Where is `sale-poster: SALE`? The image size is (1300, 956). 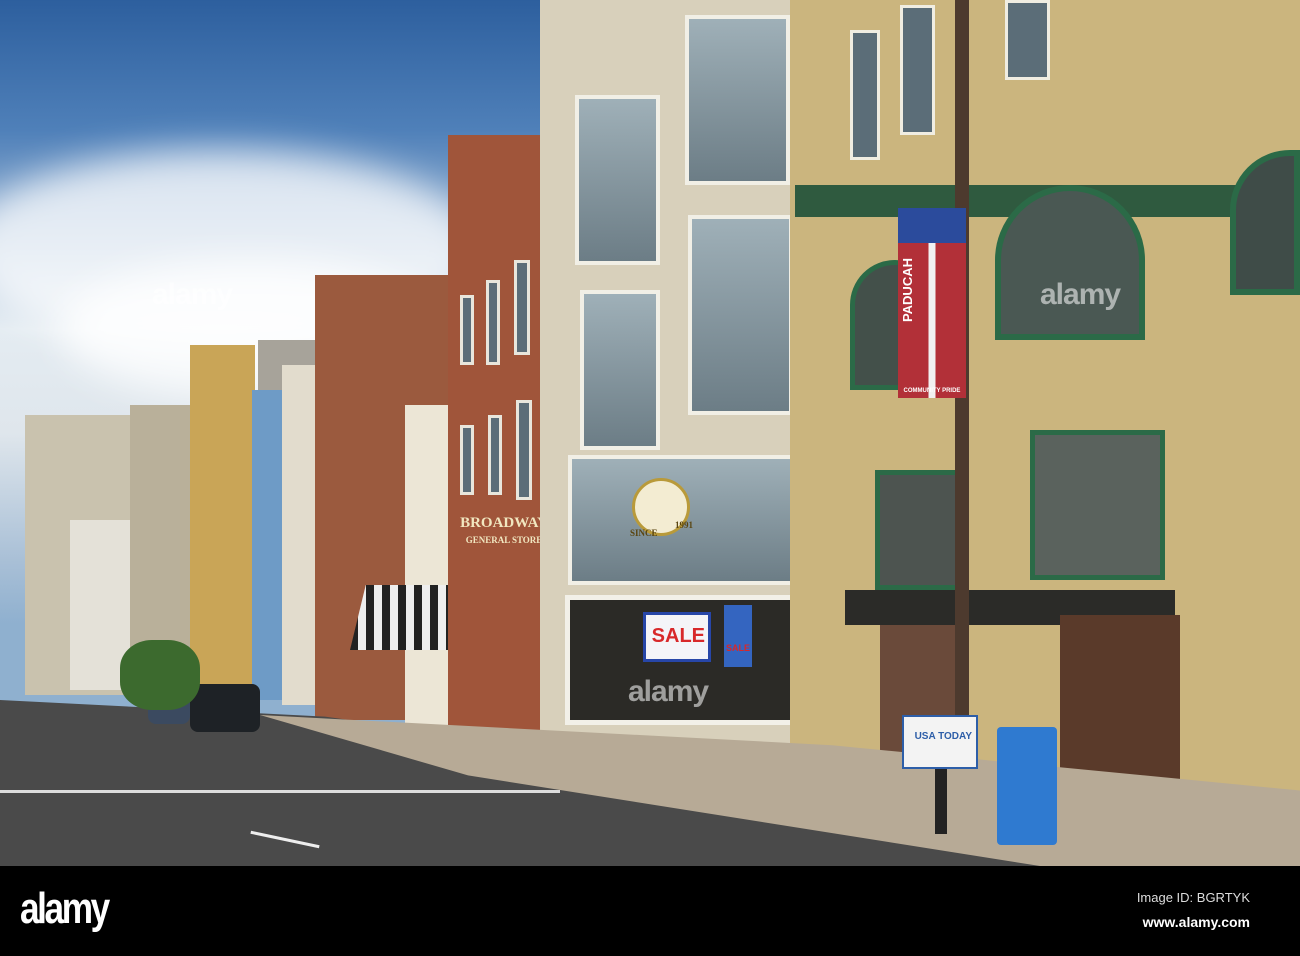
sale-poster: SALE is located at coordinates (738, 636).